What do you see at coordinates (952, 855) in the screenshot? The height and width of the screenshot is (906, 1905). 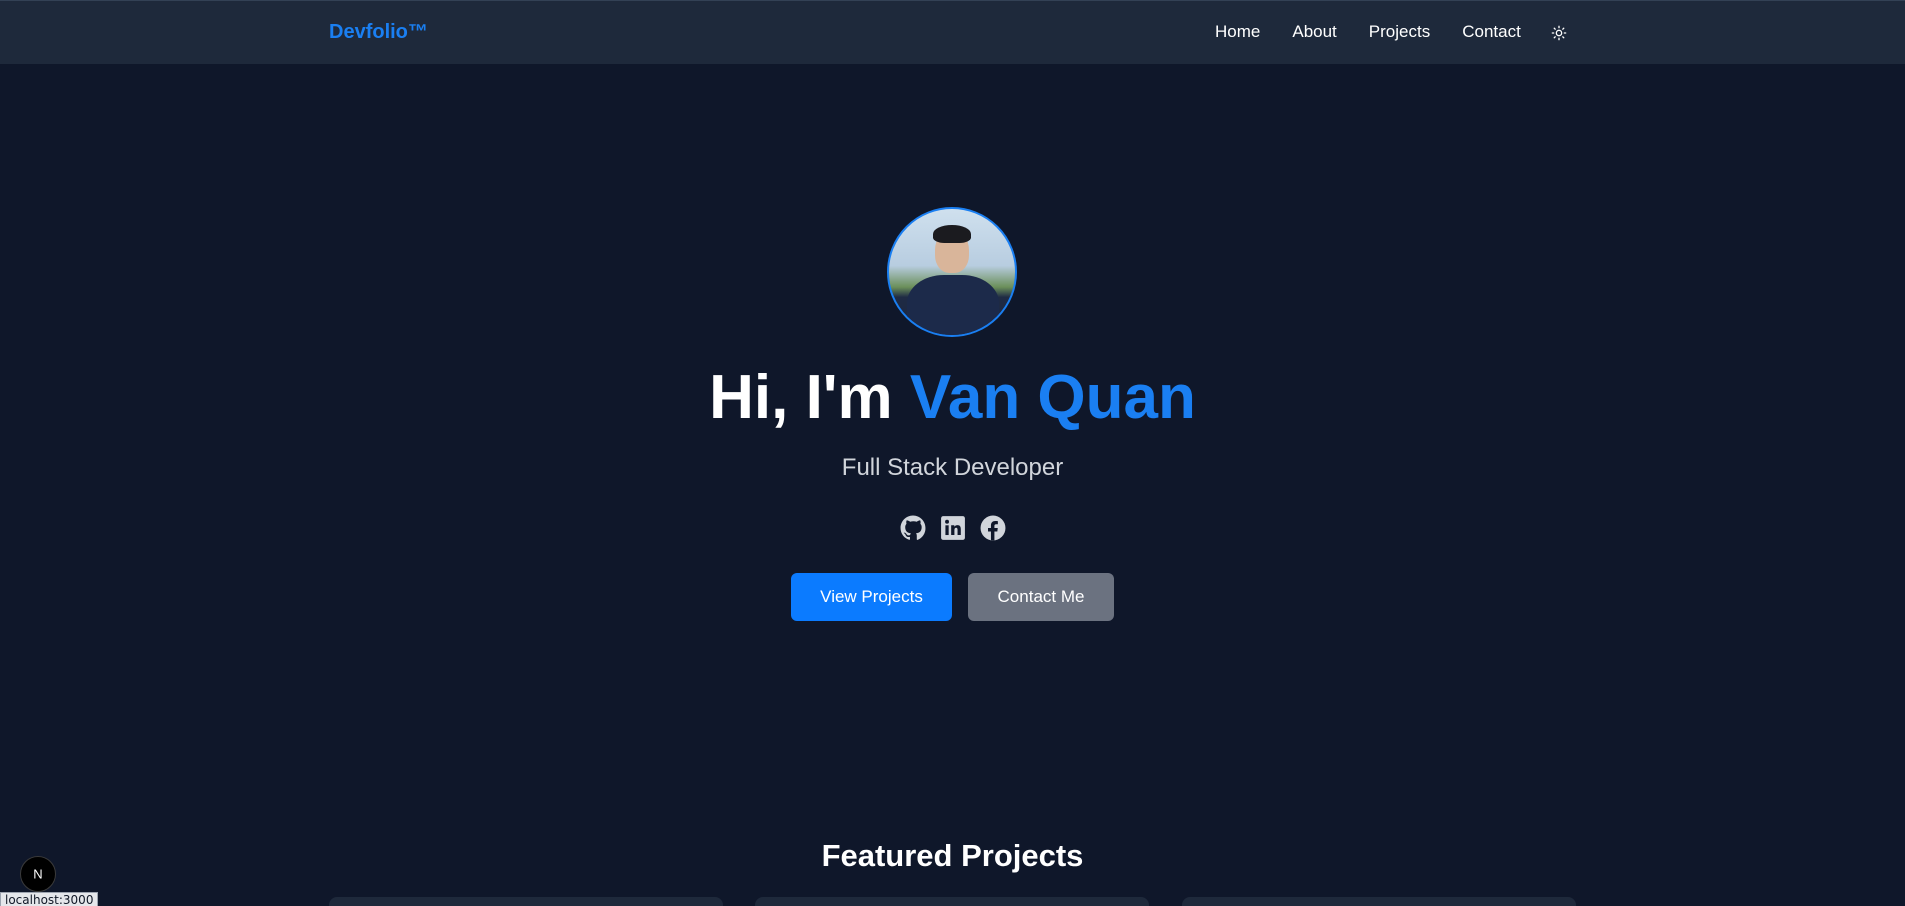 I see `featured-projects-title: Featured Projects` at bounding box center [952, 855].